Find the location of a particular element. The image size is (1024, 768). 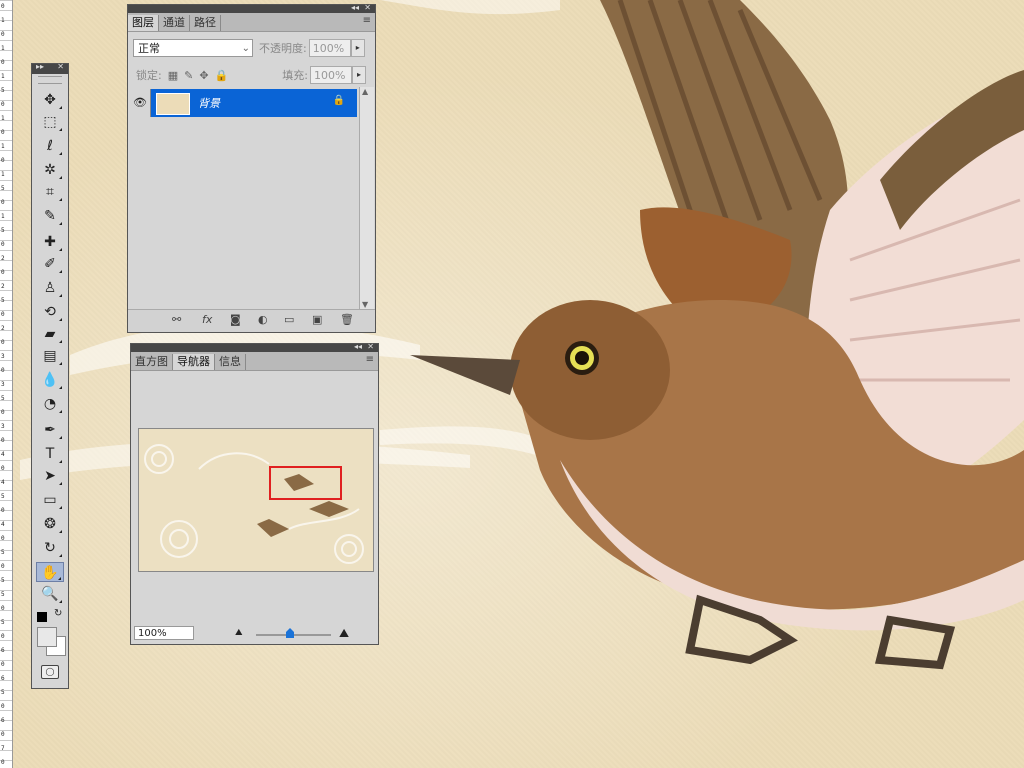

tab-channels: 通道 is located at coordinates (174, 23).